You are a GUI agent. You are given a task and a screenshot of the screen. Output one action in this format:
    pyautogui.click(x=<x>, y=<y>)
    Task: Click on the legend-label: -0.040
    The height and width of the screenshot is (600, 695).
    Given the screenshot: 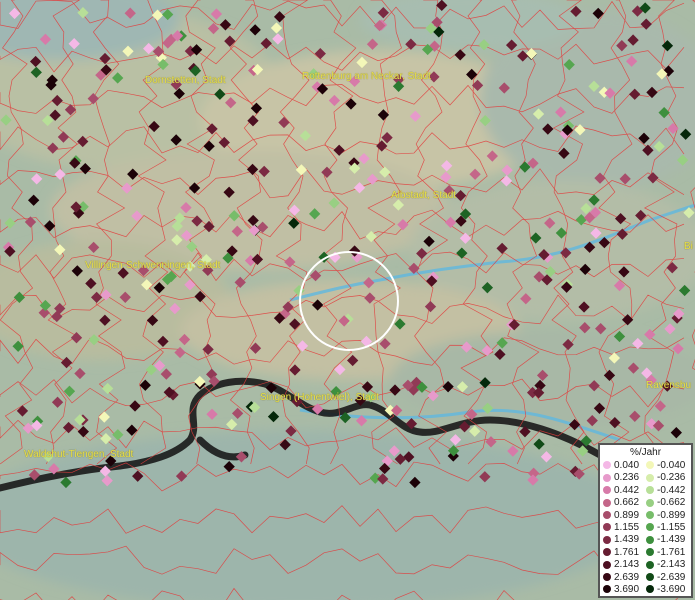 What is the action you would take?
    pyautogui.click(x=671, y=465)
    